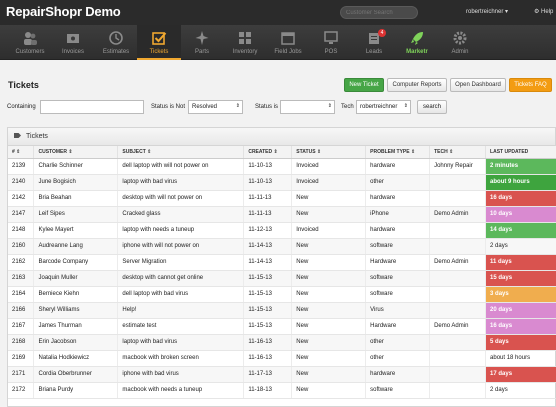  What do you see at coordinates (63, 11) in the screenshot?
I see `app-brand: RepairShopr Demo` at bounding box center [63, 11].